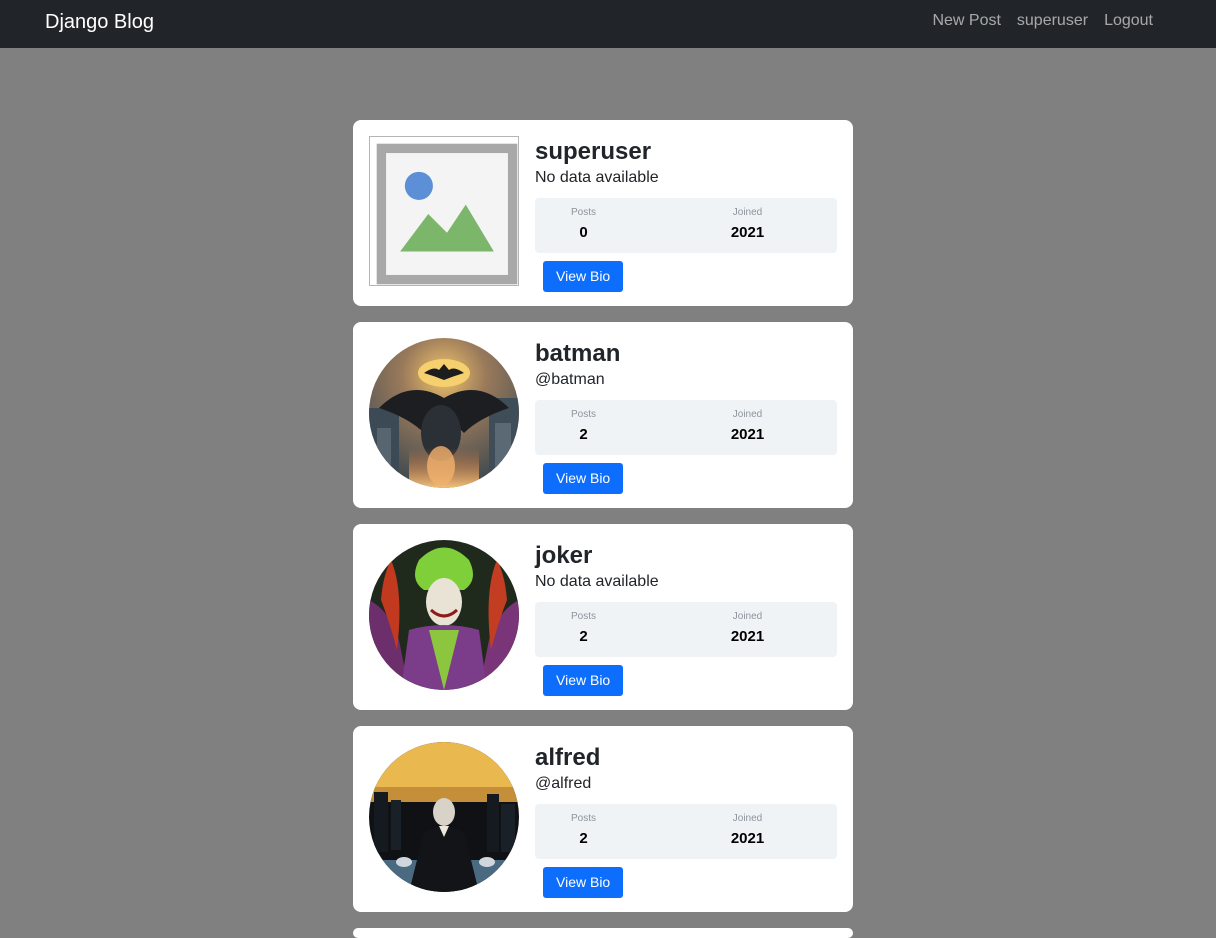  What do you see at coordinates (593, 151) in the screenshot?
I see `profile-username: superuser` at bounding box center [593, 151].